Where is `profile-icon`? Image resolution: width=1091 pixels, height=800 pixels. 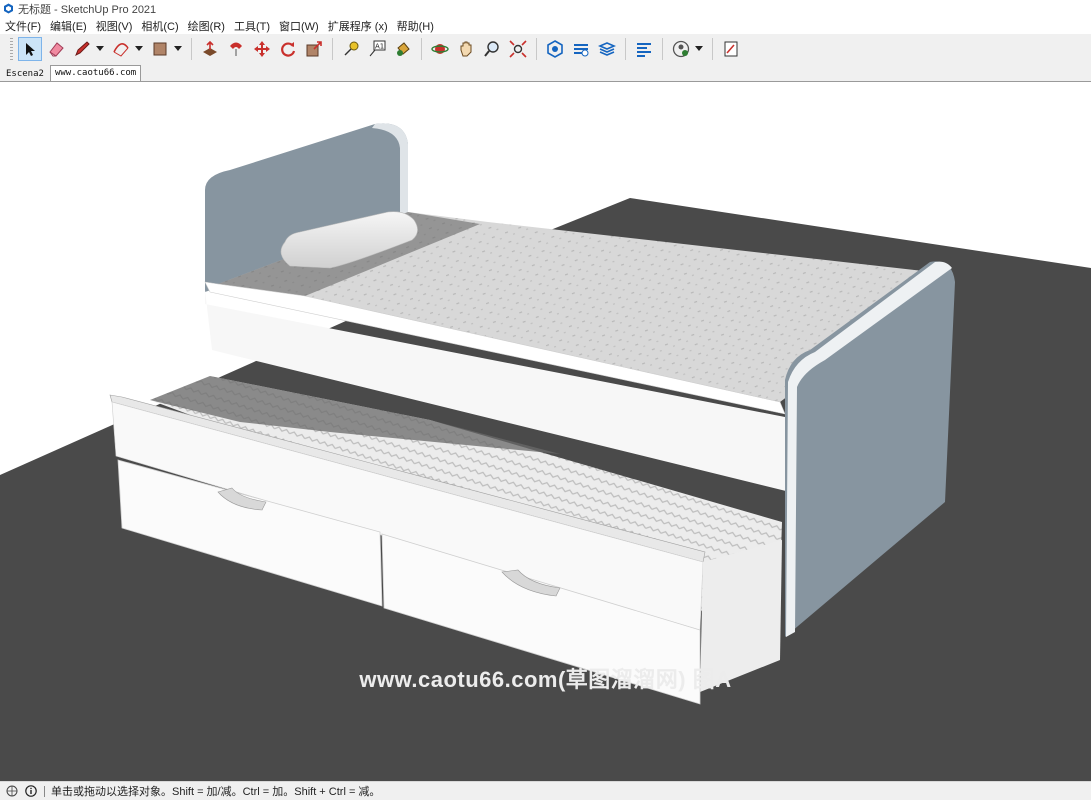
profile-icon is located at coordinates (681, 49).